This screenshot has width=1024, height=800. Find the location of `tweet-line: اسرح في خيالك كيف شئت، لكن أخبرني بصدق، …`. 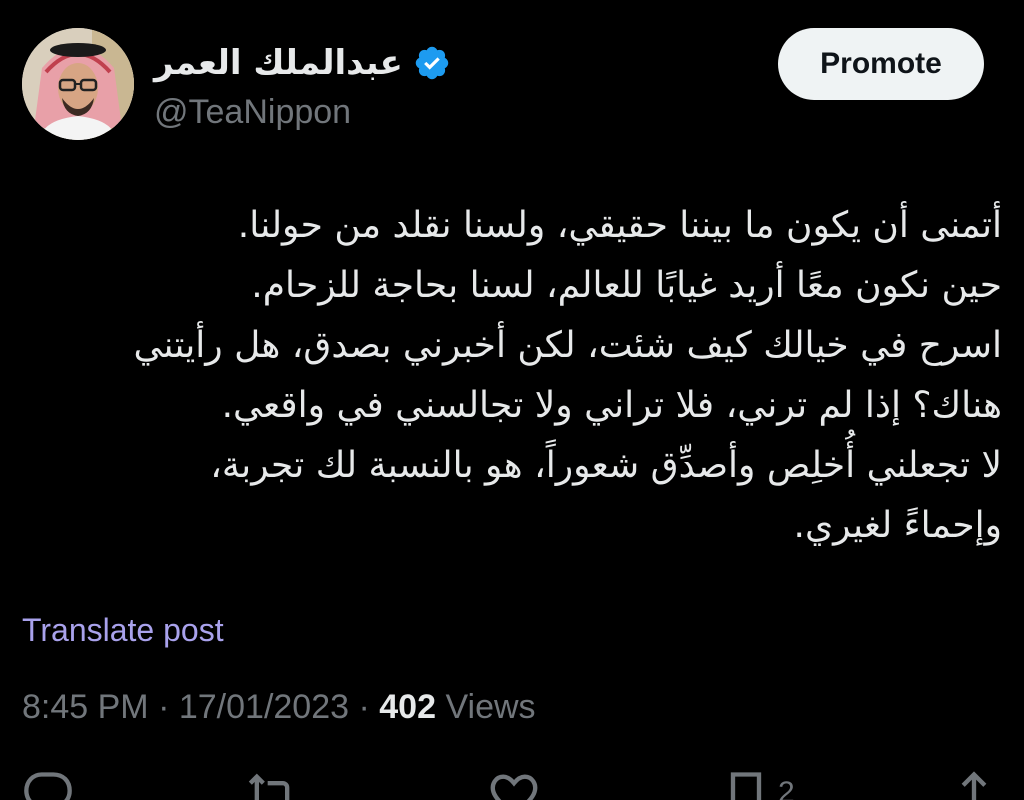

tweet-line: اسرح في خيالك كيف شئت، لكن أخبرني بصدق، … is located at coordinates (567, 345).